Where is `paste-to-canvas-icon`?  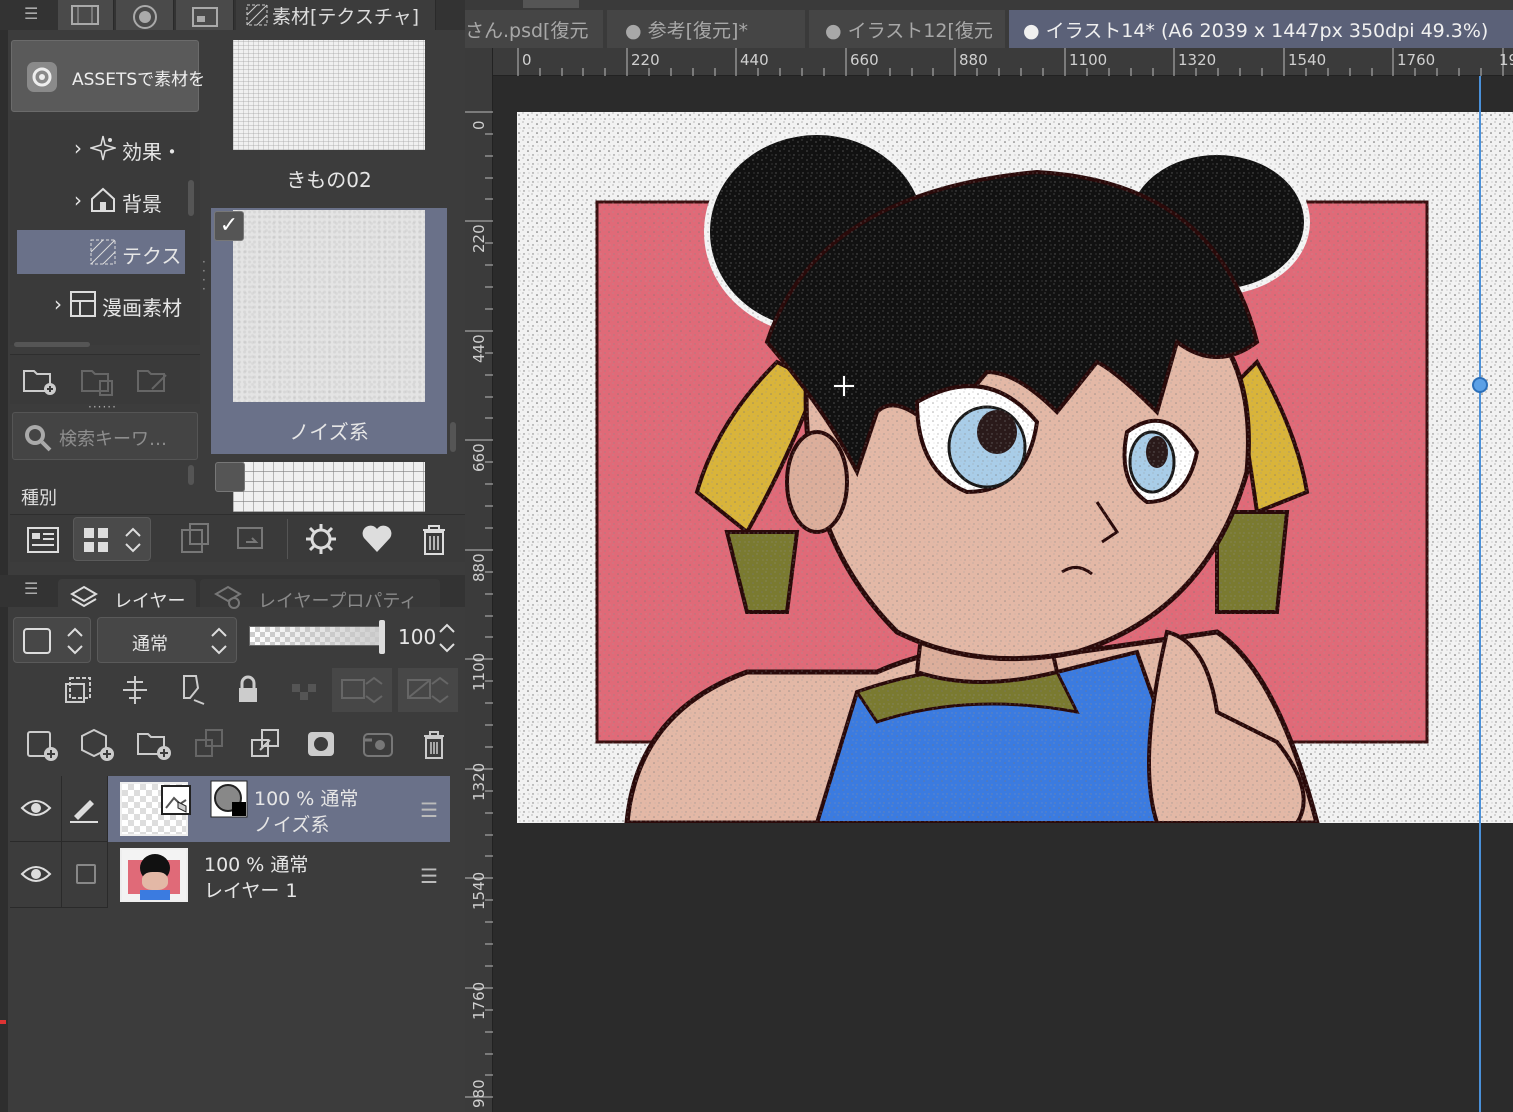
paste-to-canvas-icon is located at coordinates (195, 539).